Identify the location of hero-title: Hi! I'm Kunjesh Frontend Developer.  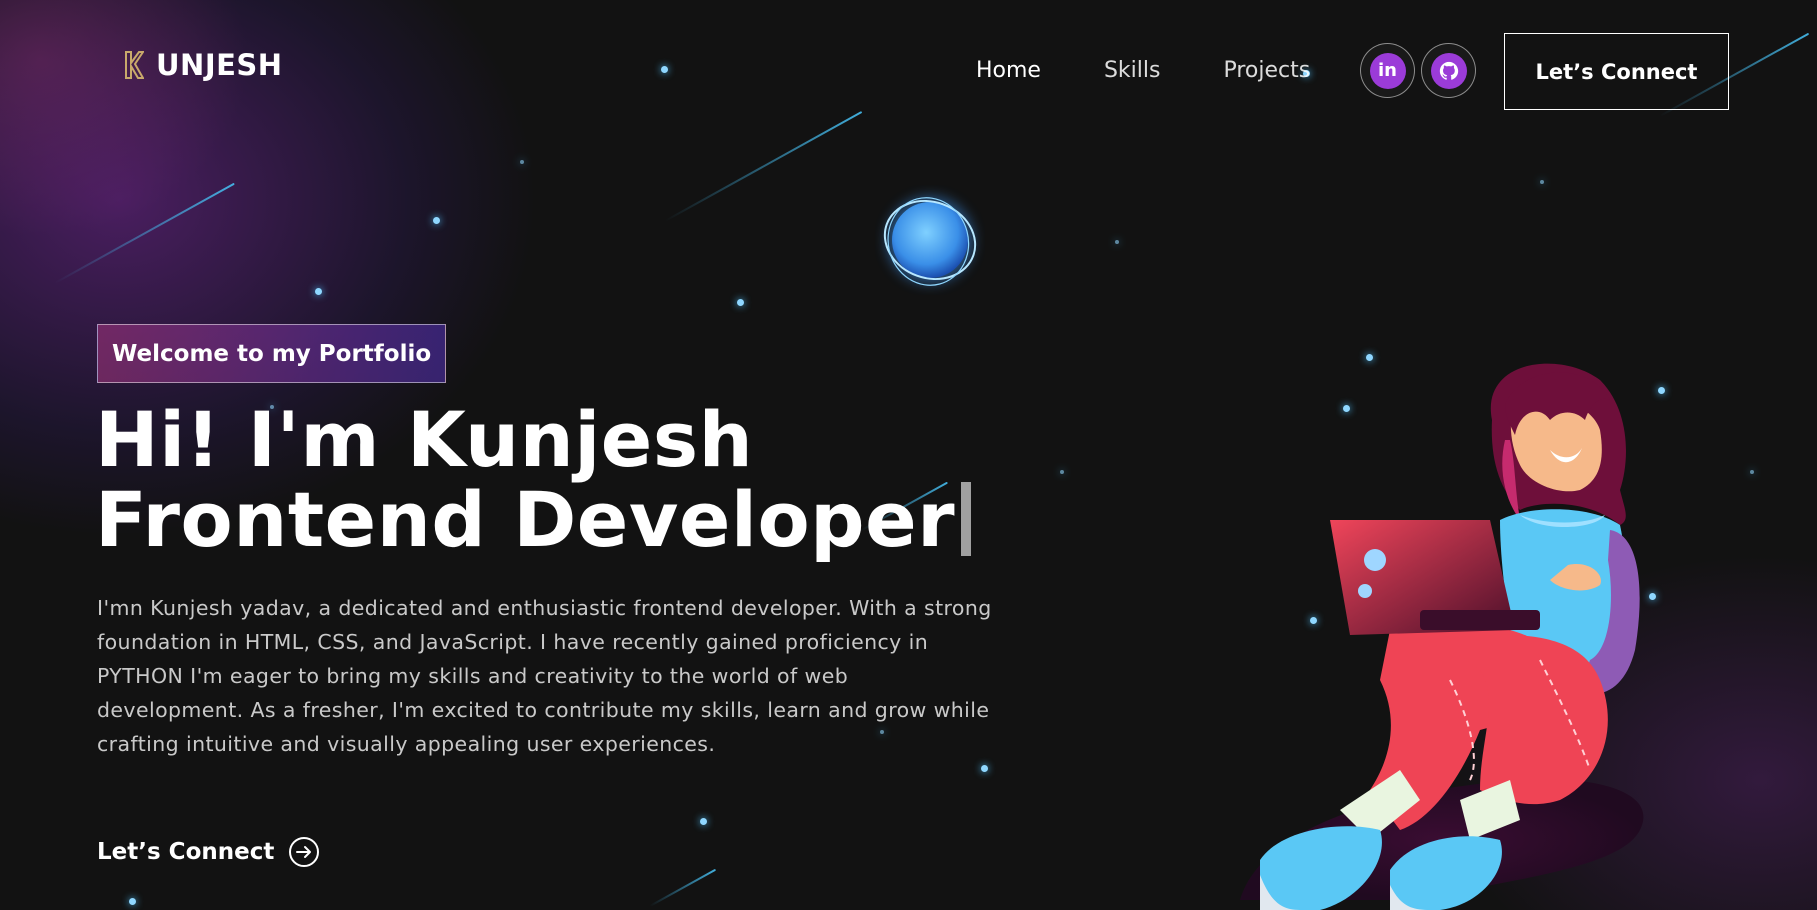
(533, 477).